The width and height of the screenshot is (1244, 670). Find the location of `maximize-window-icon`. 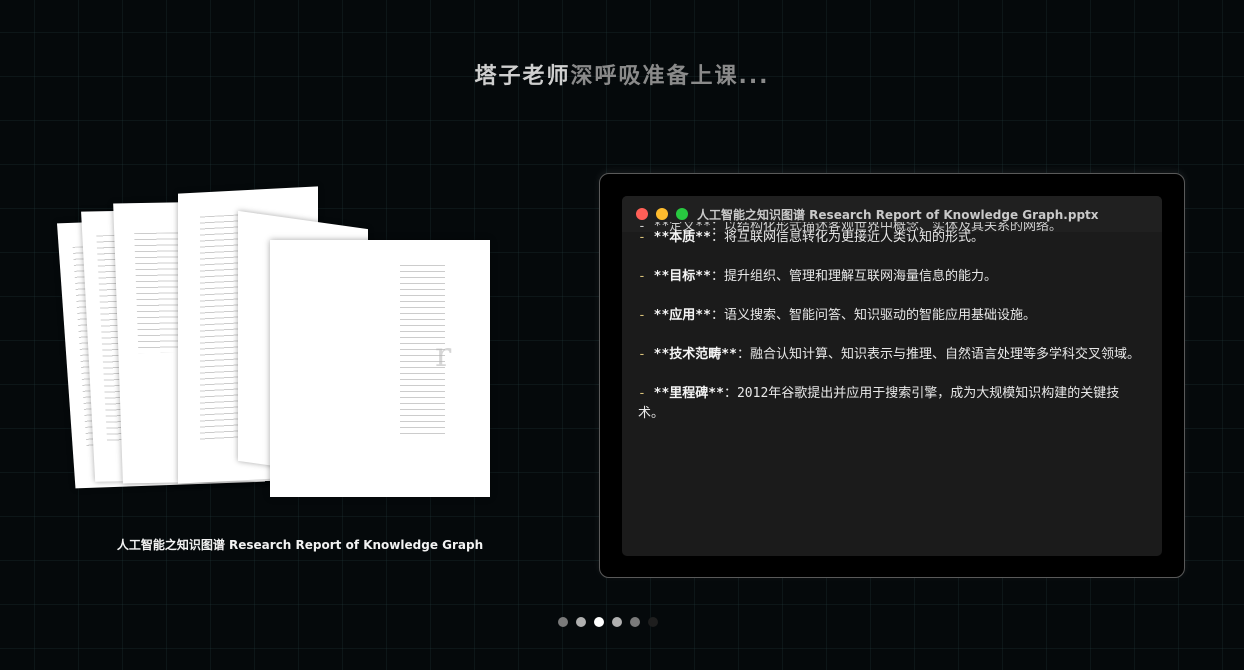

maximize-window-icon is located at coordinates (682, 214).